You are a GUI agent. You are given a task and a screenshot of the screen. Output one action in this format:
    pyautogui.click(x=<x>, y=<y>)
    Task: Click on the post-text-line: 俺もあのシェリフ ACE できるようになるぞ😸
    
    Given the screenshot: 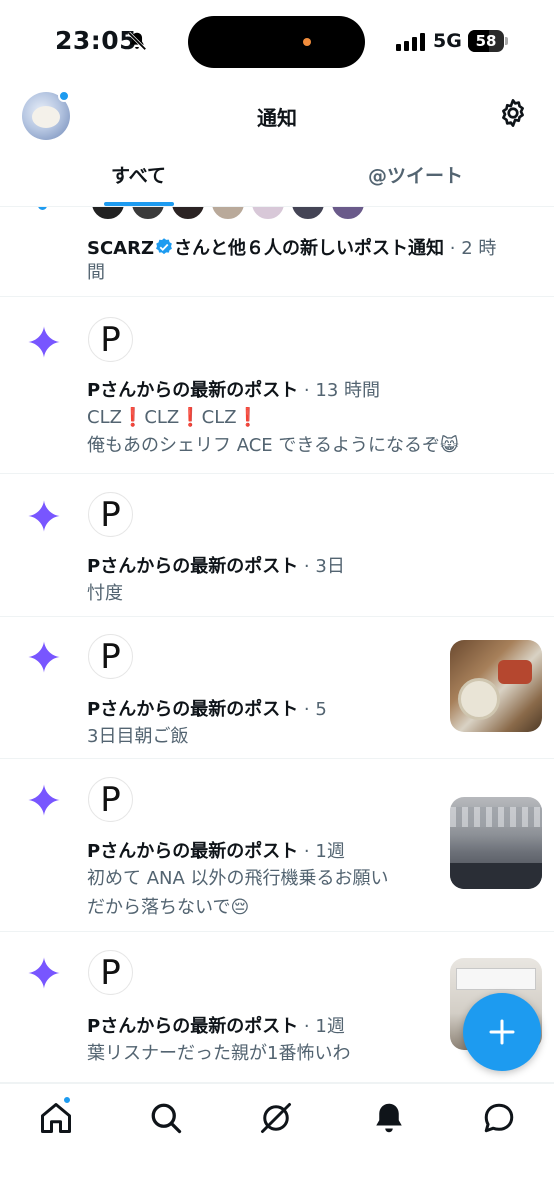 What is the action you would take?
    pyautogui.click(x=273, y=445)
    